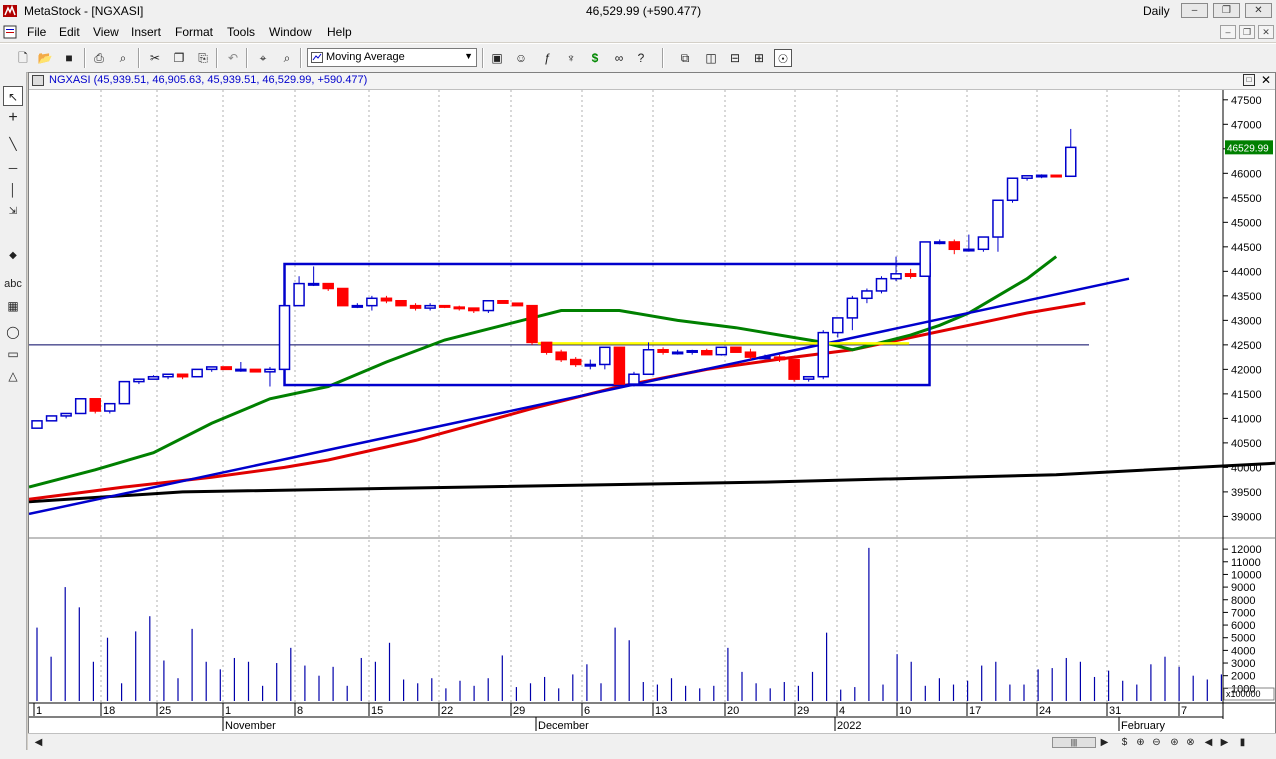 The height and width of the screenshot is (759, 1276). I want to click on cascade-icon: ⧉, so click(685, 58).